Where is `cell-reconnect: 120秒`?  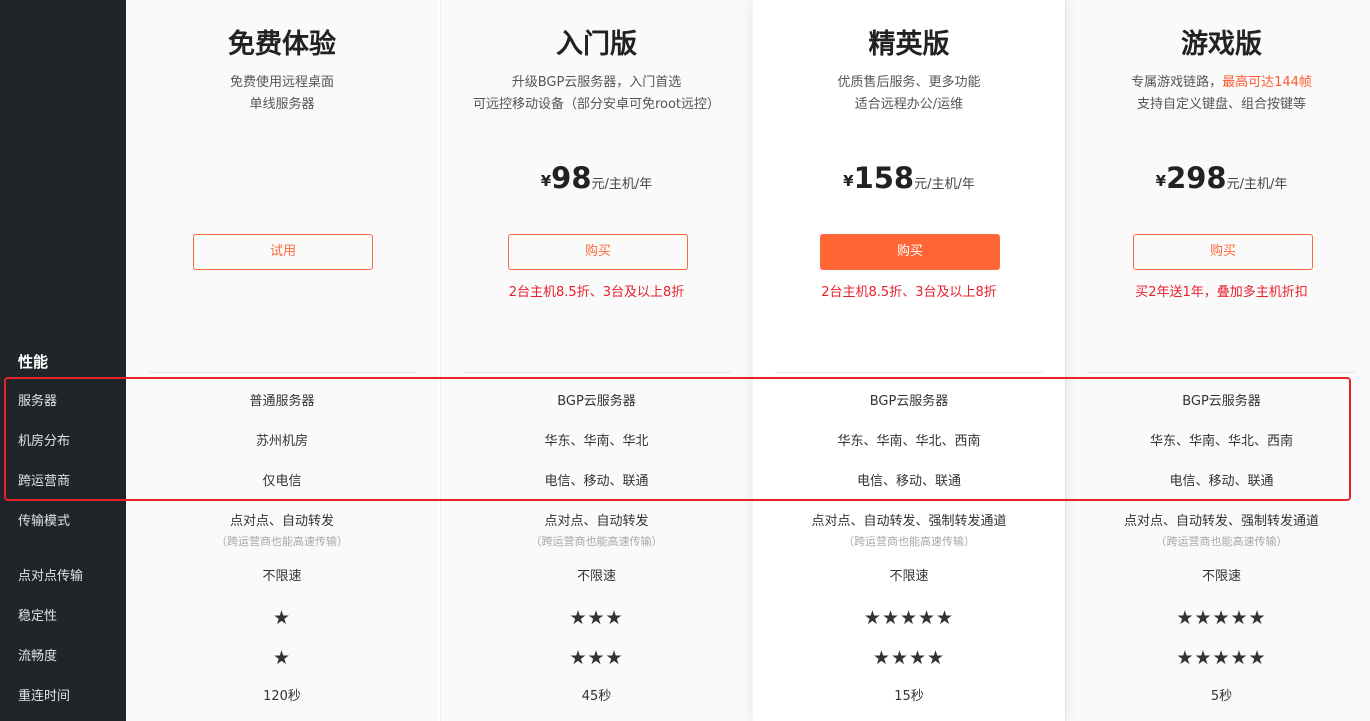 cell-reconnect: 120秒 is located at coordinates (282, 696).